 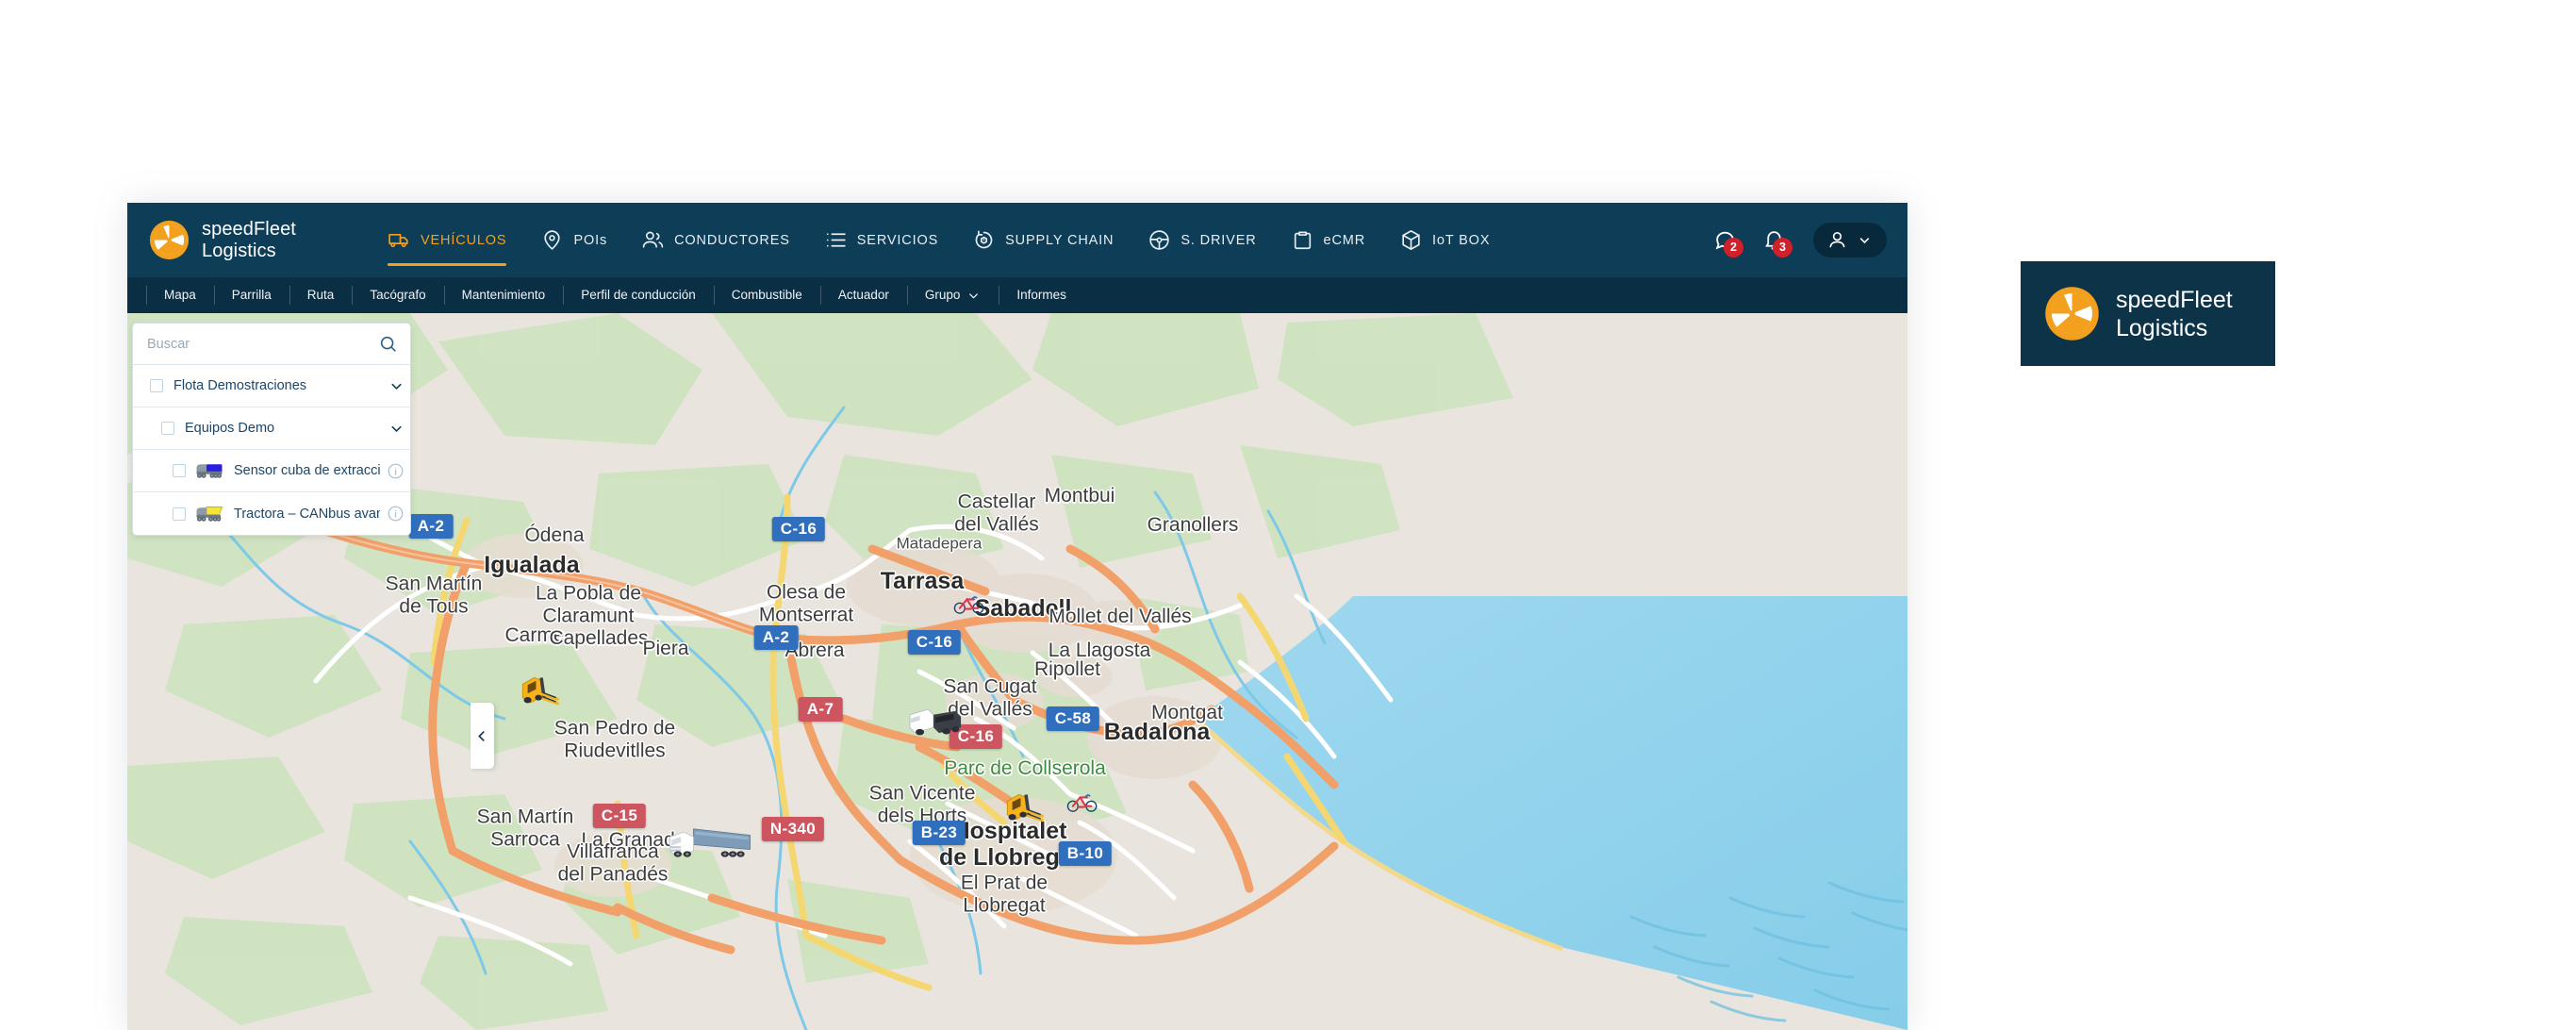 What do you see at coordinates (836, 240) in the screenshot?
I see `list-icon` at bounding box center [836, 240].